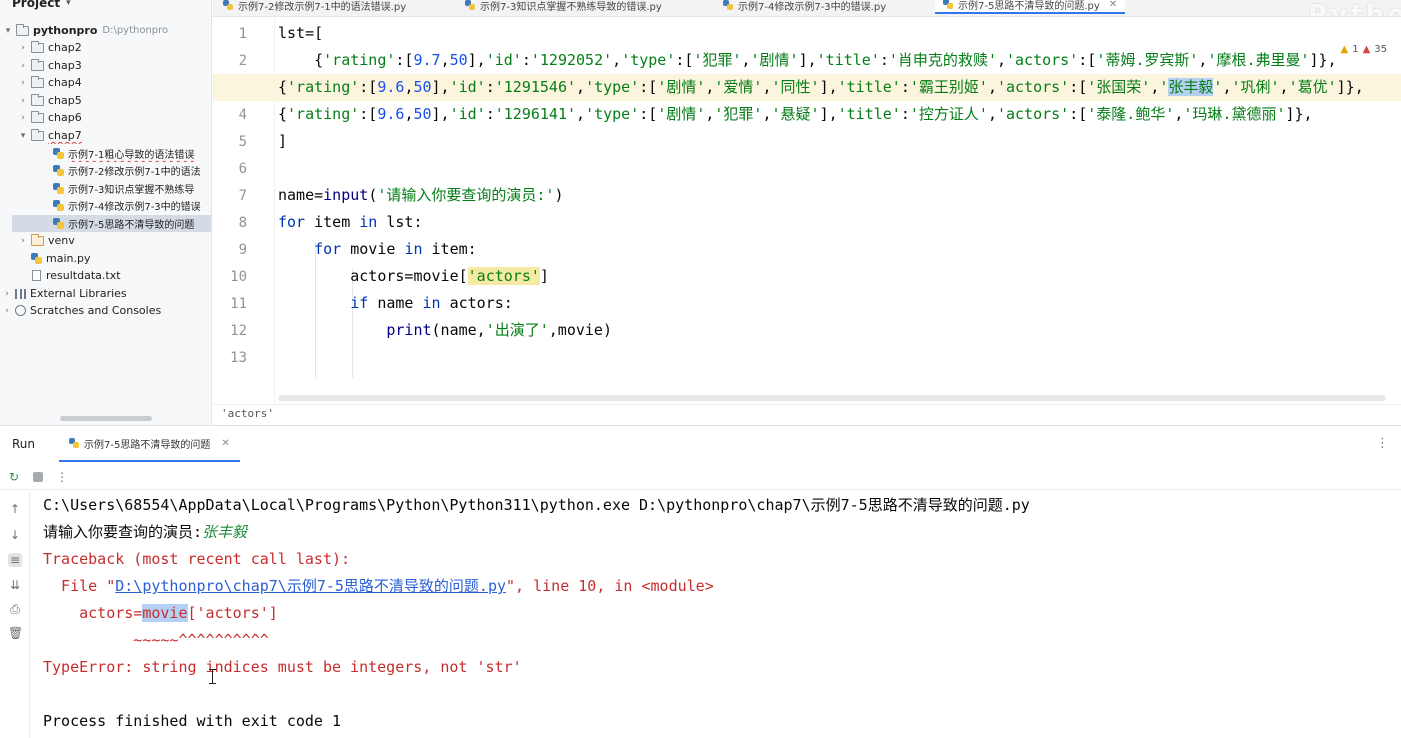 The width and height of the screenshot is (1401, 738). I want to click on tree-folder-chap2: › chap2, so click(105, 47).